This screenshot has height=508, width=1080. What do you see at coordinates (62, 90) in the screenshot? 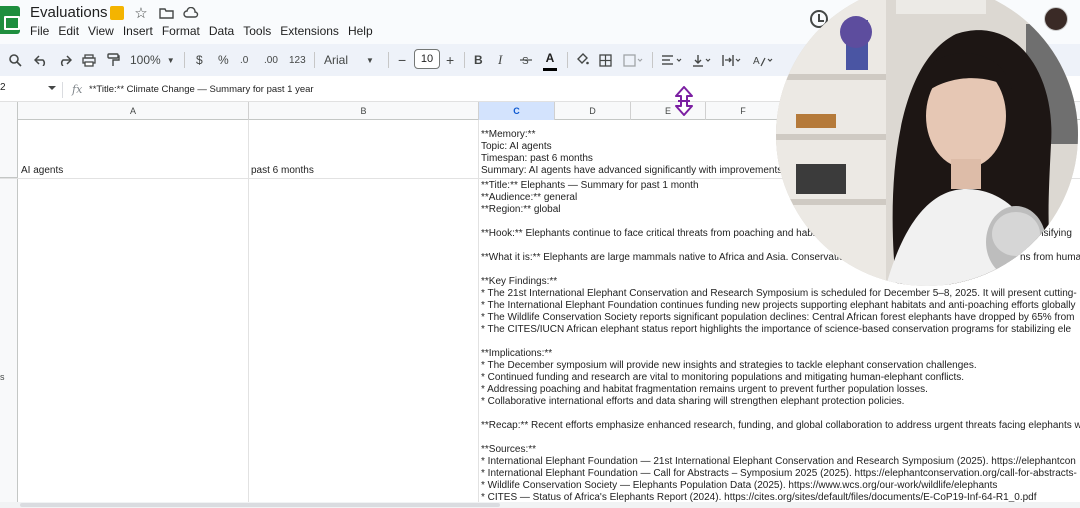
I see `formula-divider` at bounding box center [62, 90].